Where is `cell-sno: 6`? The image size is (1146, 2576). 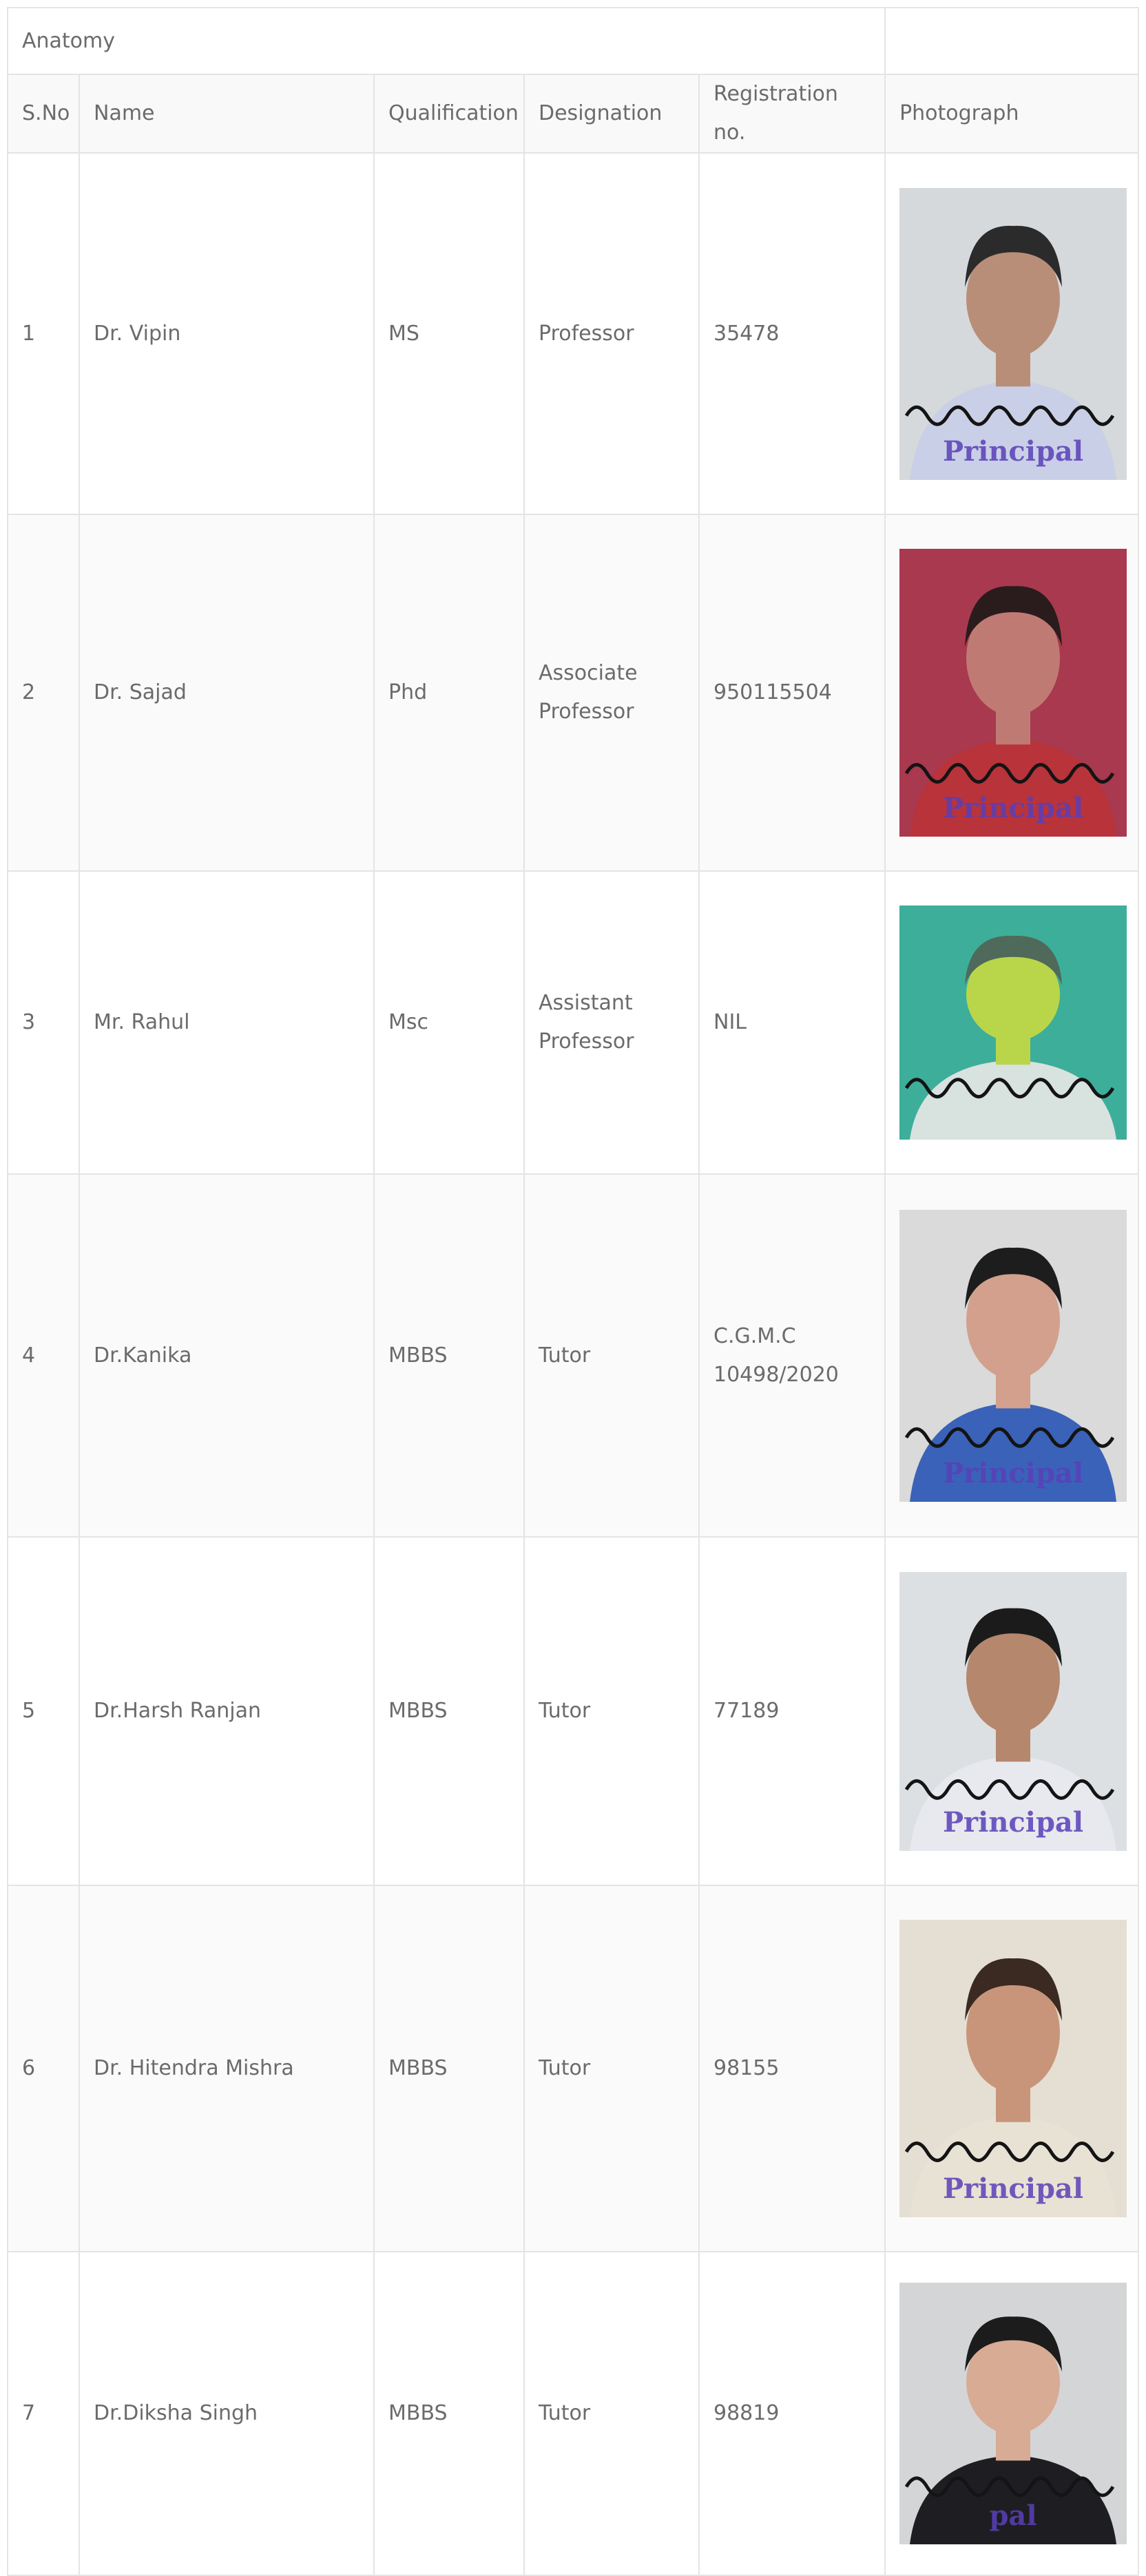
cell-sno: 6 is located at coordinates (43, 2068).